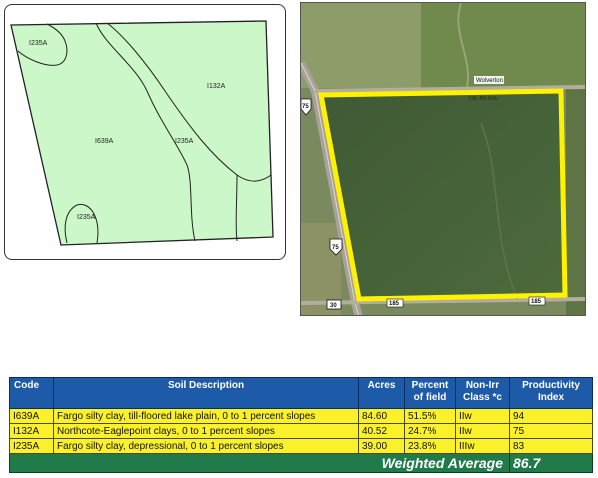 The height and width of the screenshot is (478, 598). I want to click on col-header-code: Code, so click(31, 393).